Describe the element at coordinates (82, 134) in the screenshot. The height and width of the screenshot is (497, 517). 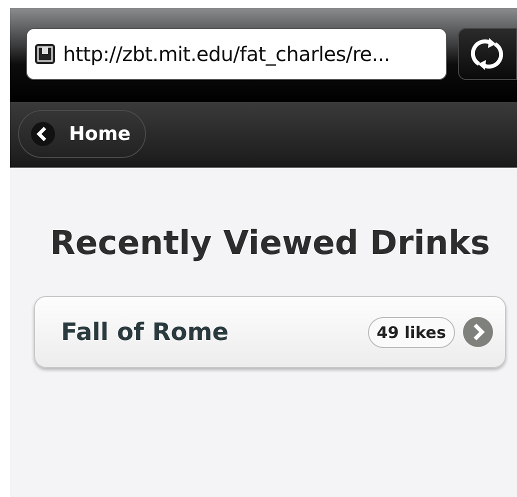
I see `home-button: Home` at that location.